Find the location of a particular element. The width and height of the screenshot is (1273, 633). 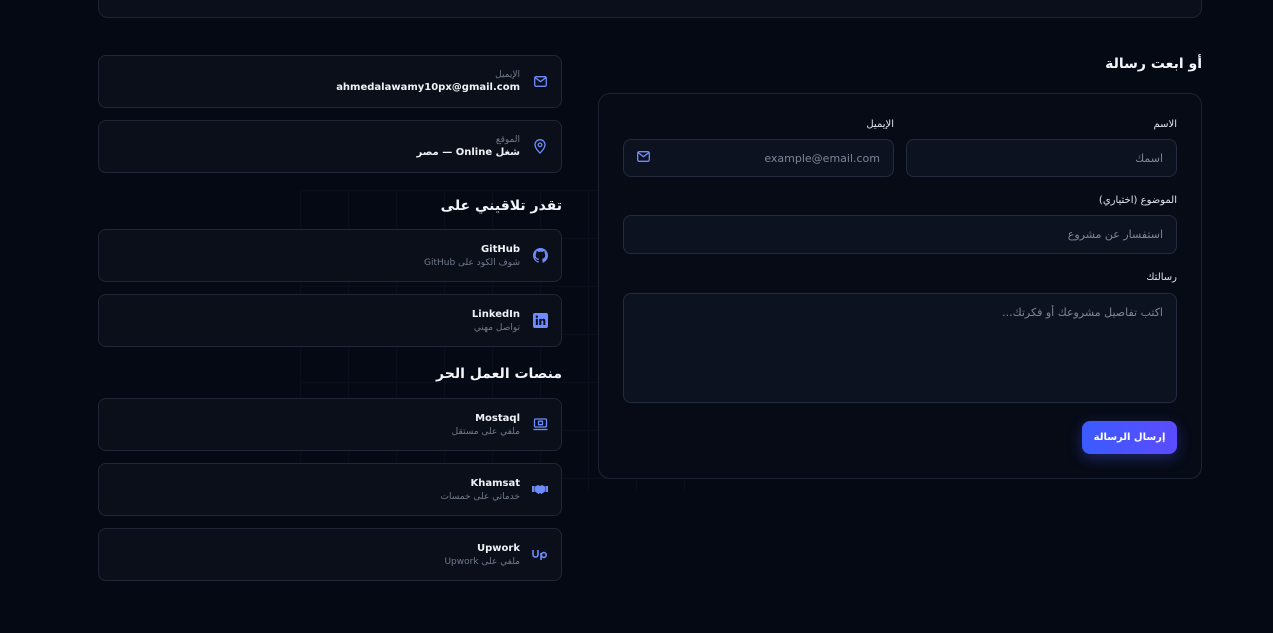

upwork-title: Upwork is located at coordinates (498, 548).